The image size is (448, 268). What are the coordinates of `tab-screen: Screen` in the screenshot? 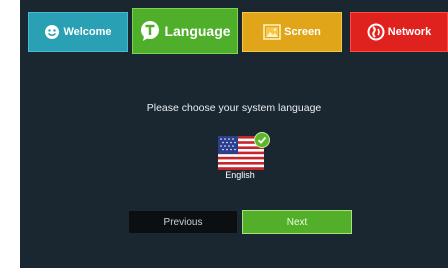 It's located at (292, 32).